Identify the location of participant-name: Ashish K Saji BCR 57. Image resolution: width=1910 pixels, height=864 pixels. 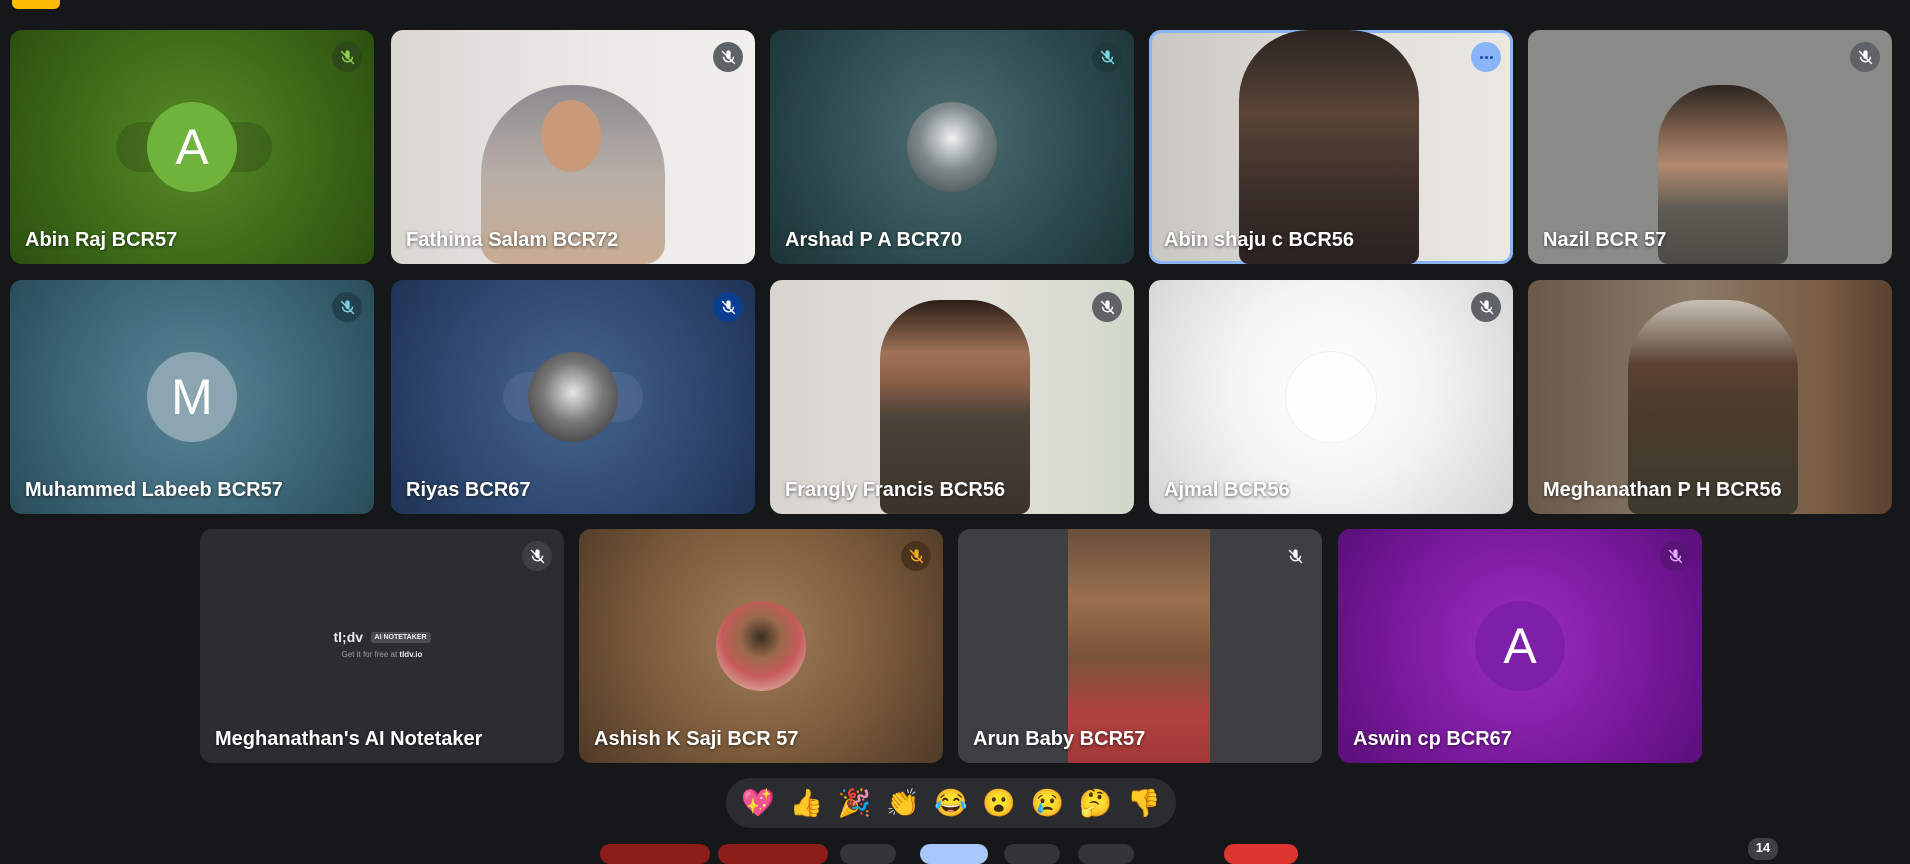
(696, 739).